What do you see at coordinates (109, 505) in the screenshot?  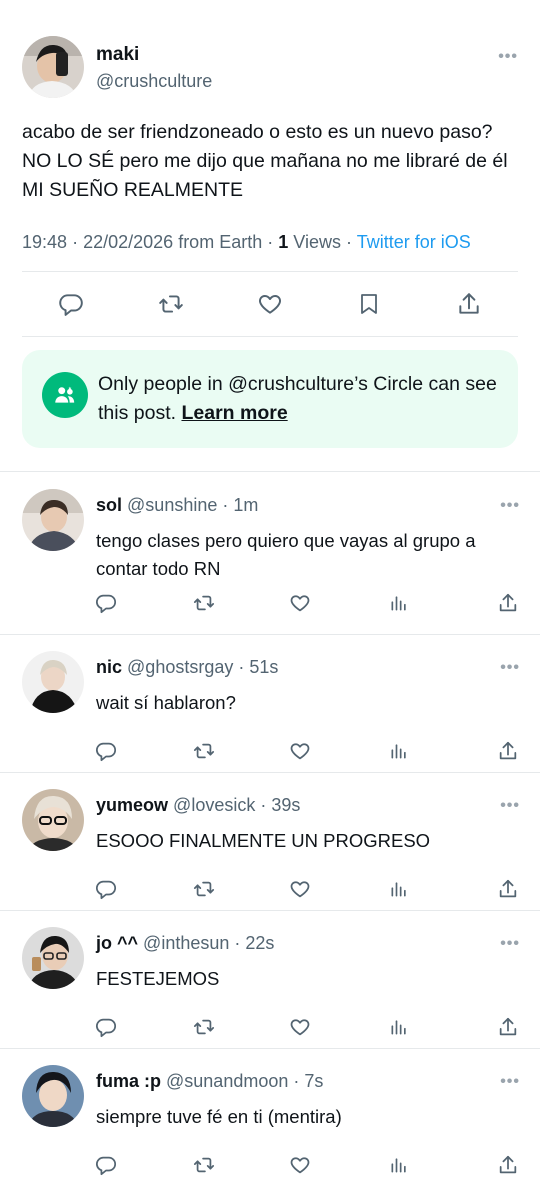 I see `reply-author-name: sol` at bounding box center [109, 505].